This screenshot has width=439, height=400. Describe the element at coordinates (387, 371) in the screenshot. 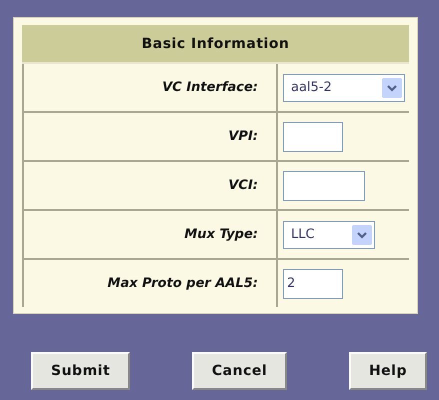

I see `action-button: Help` at that location.